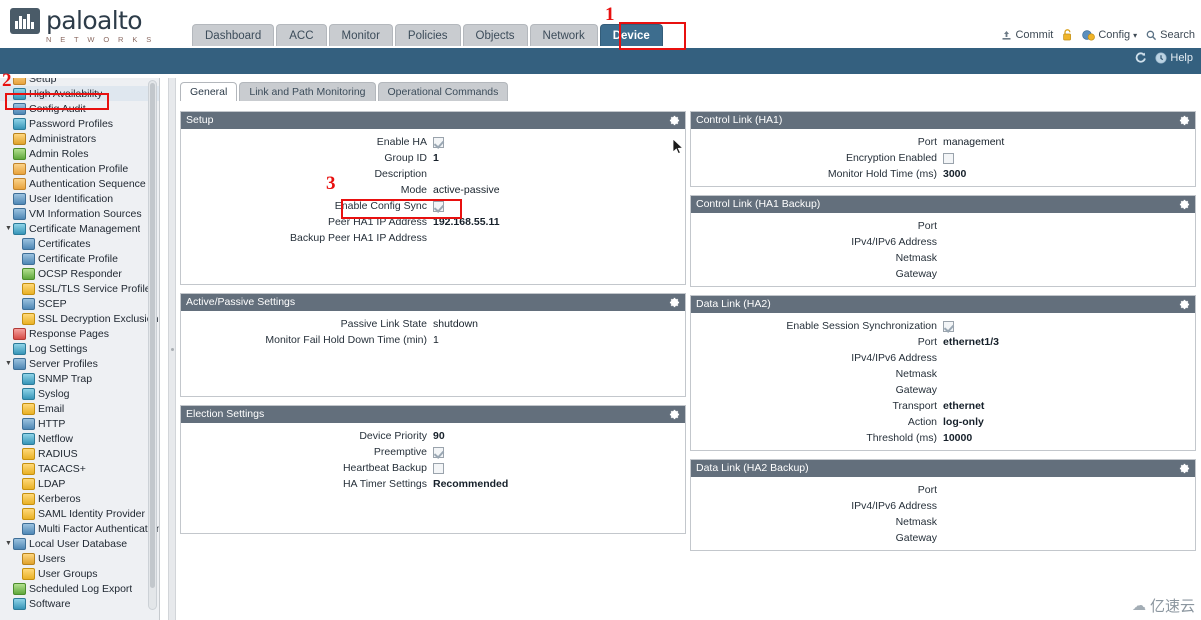  I want to click on sidebar-item-http: HTTP, so click(79, 423).